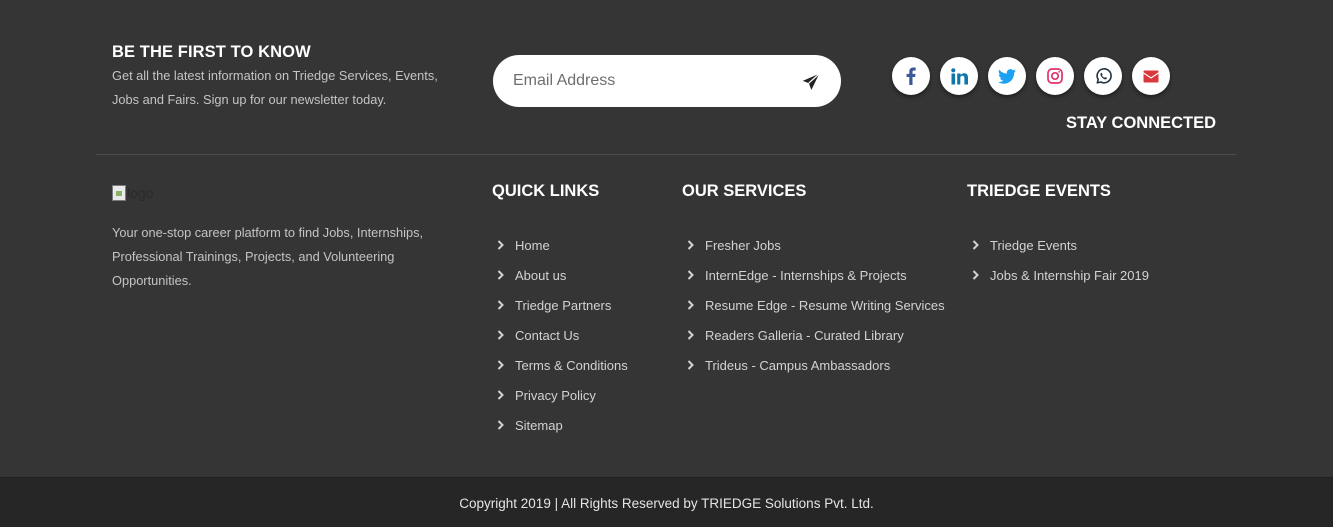 The image size is (1333, 527). I want to click on logo-alt-text: logo, so click(140, 193).